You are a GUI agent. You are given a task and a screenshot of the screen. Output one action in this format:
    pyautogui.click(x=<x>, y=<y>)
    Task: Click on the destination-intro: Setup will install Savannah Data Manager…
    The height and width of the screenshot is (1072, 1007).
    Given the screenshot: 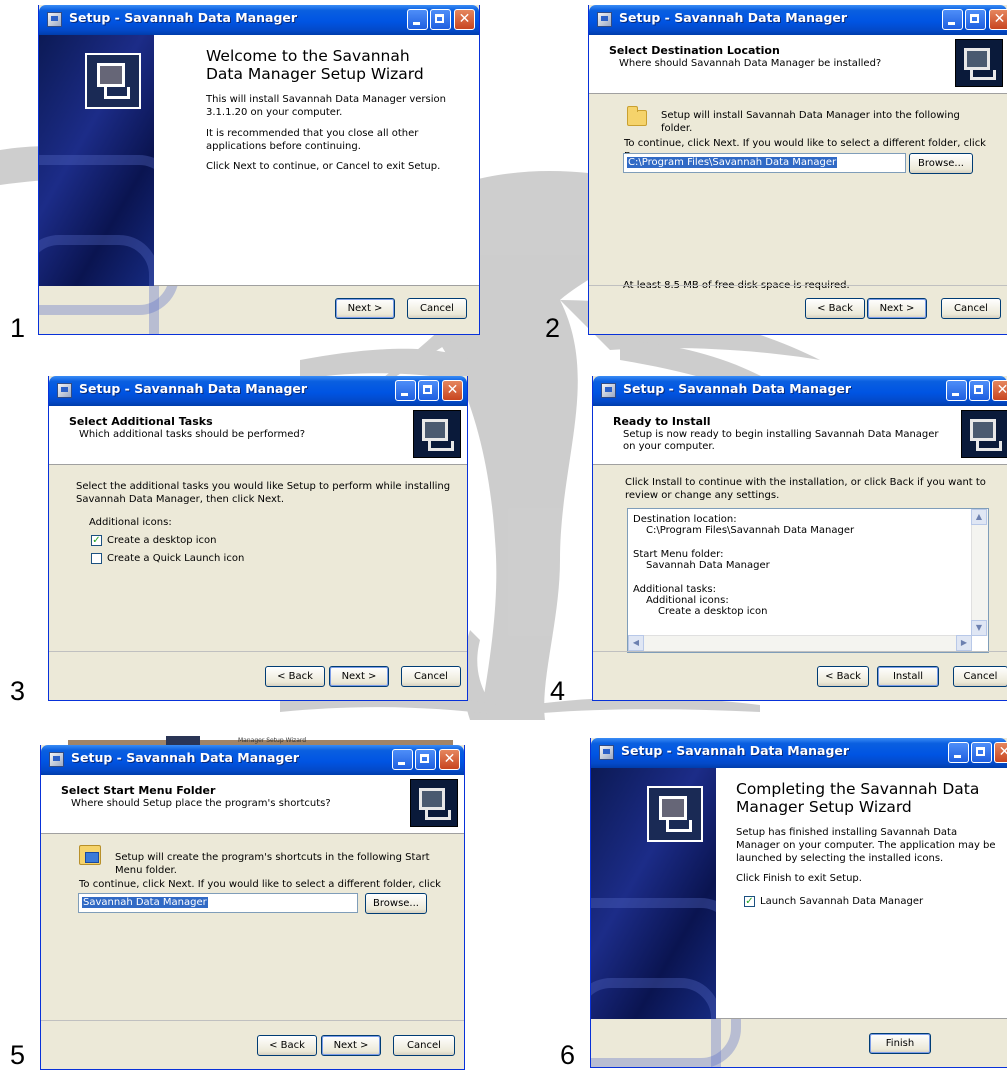 What is the action you would take?
    pyautogui.click(x=810, y=122)
    